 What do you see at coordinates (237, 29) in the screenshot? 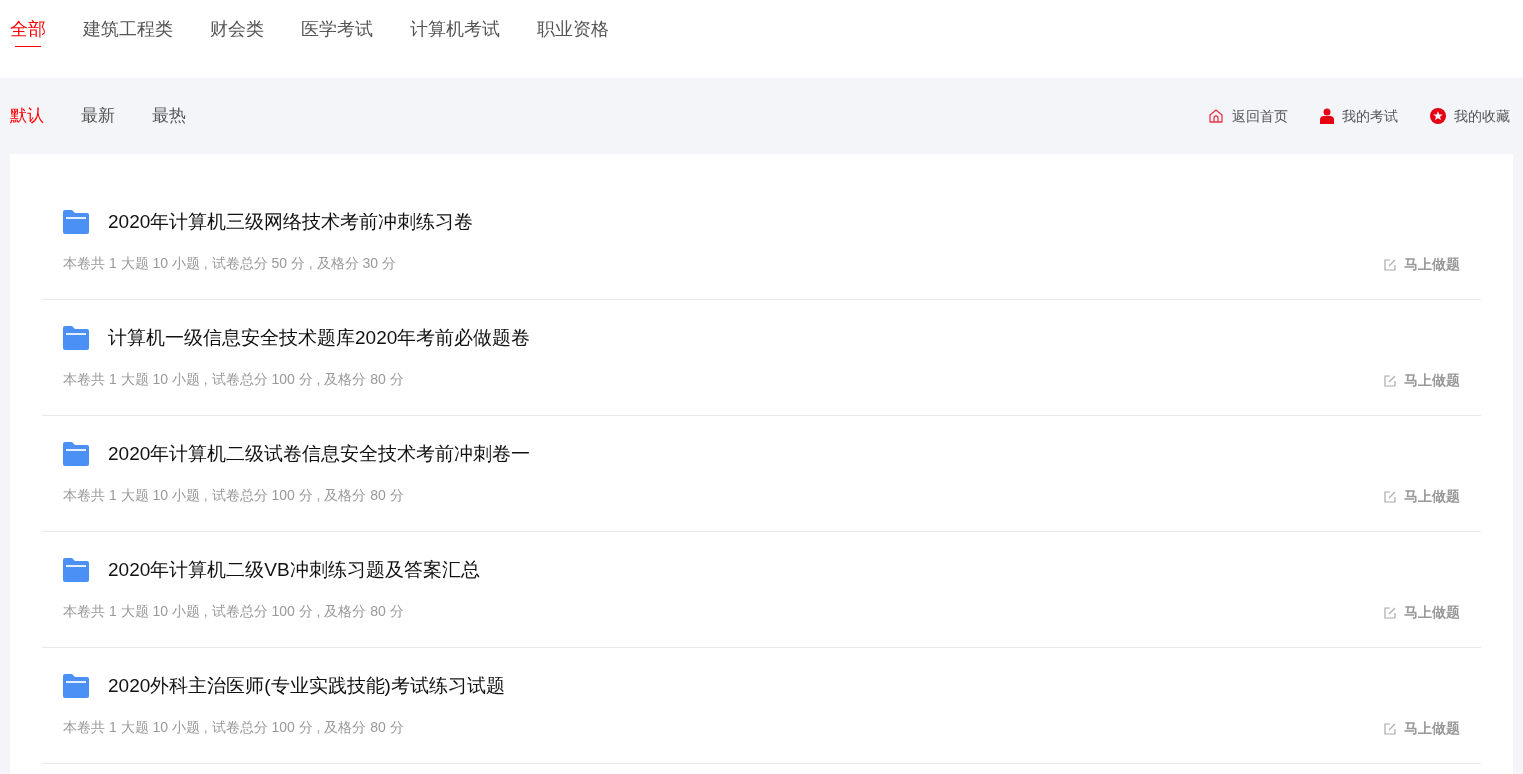
I see `category-tab: 财会类` at bounding box center [237, 29].